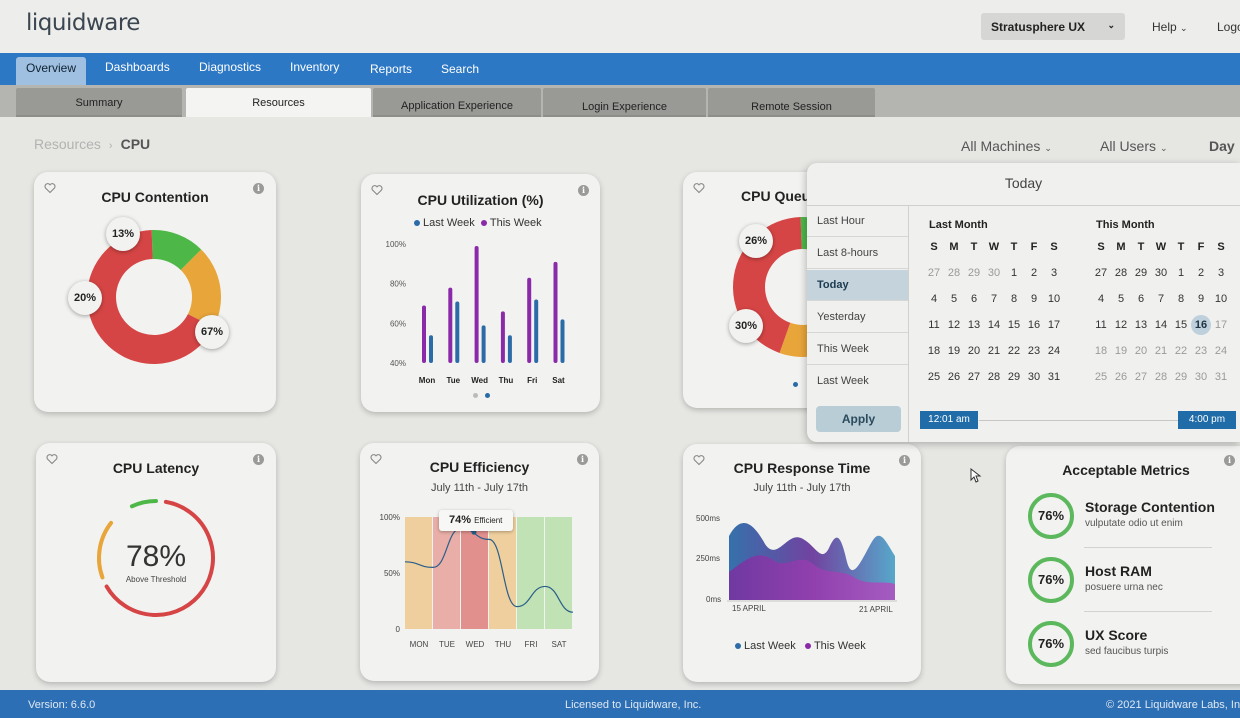  Describe the element at coordinates (857, 381) in the screenshot. I see `range-last-week: Last Week` at that location.